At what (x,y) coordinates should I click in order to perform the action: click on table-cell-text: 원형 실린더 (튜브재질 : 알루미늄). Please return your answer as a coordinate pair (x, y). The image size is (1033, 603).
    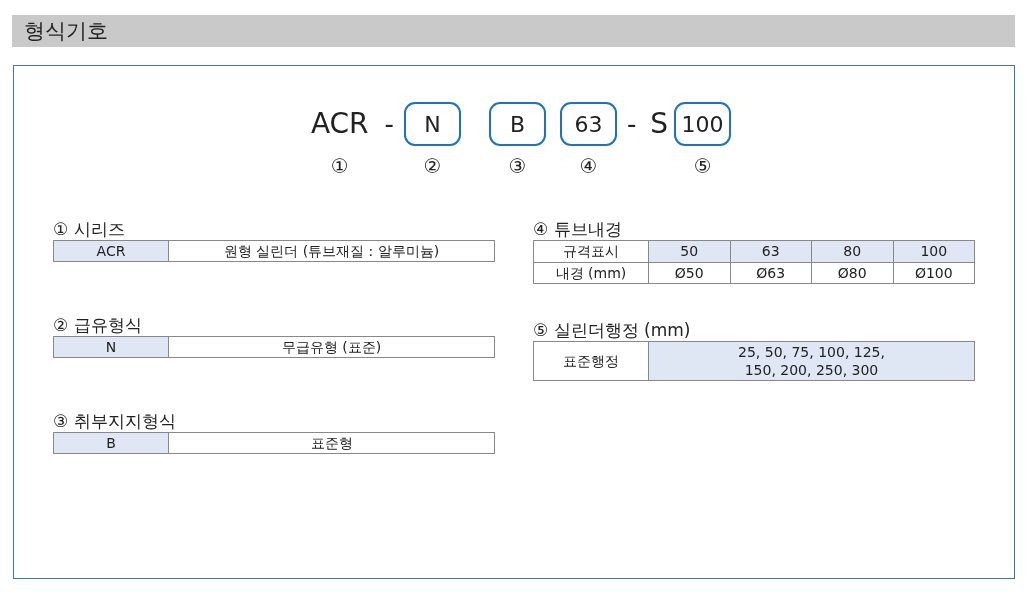
    Looking at the image, I should click on (331, 251).